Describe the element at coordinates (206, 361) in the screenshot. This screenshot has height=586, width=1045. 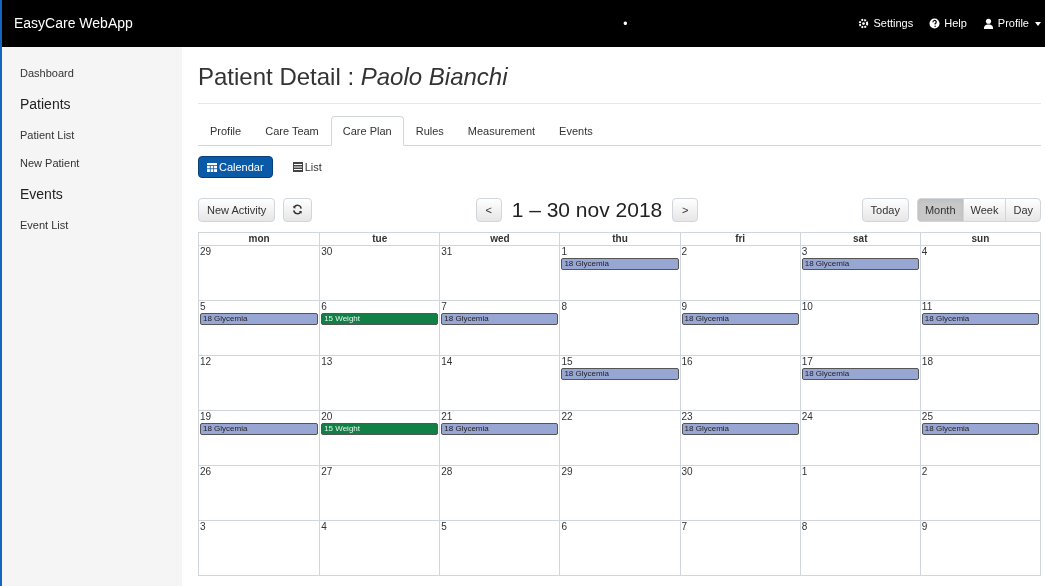
I see `day-number: 12` at that location.